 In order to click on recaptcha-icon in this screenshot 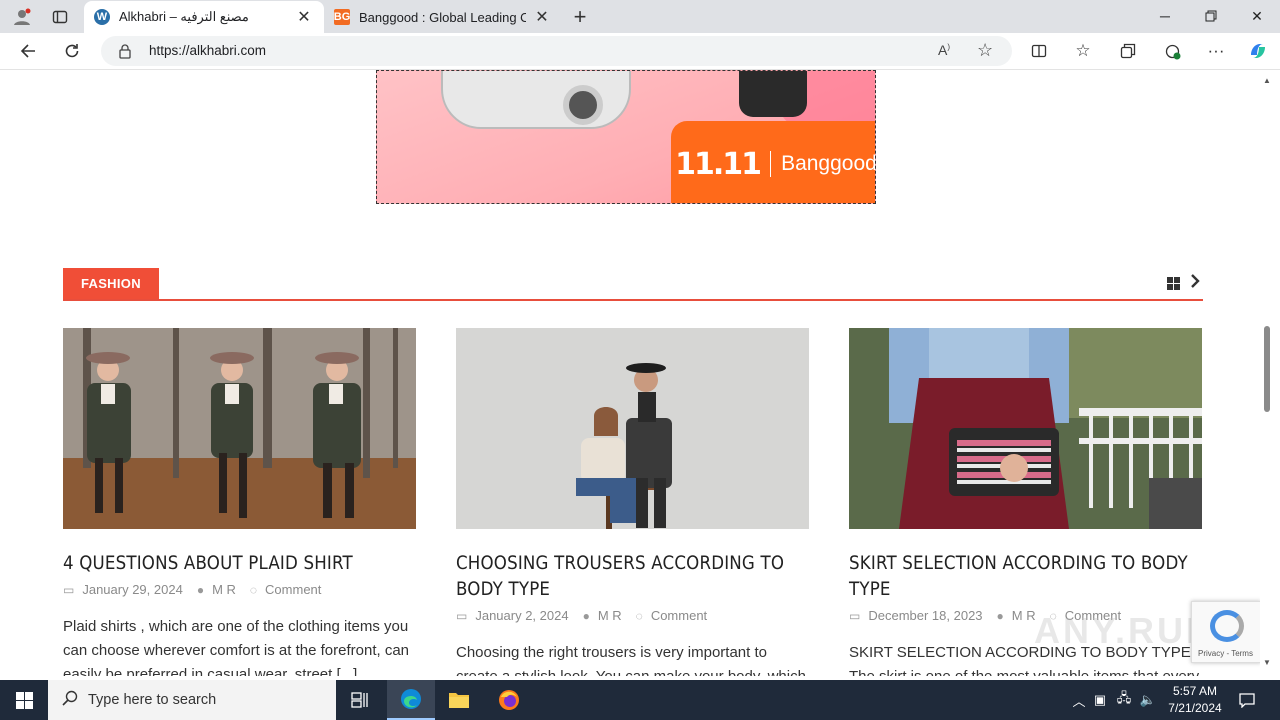, I will do `click(1227, 626)`.